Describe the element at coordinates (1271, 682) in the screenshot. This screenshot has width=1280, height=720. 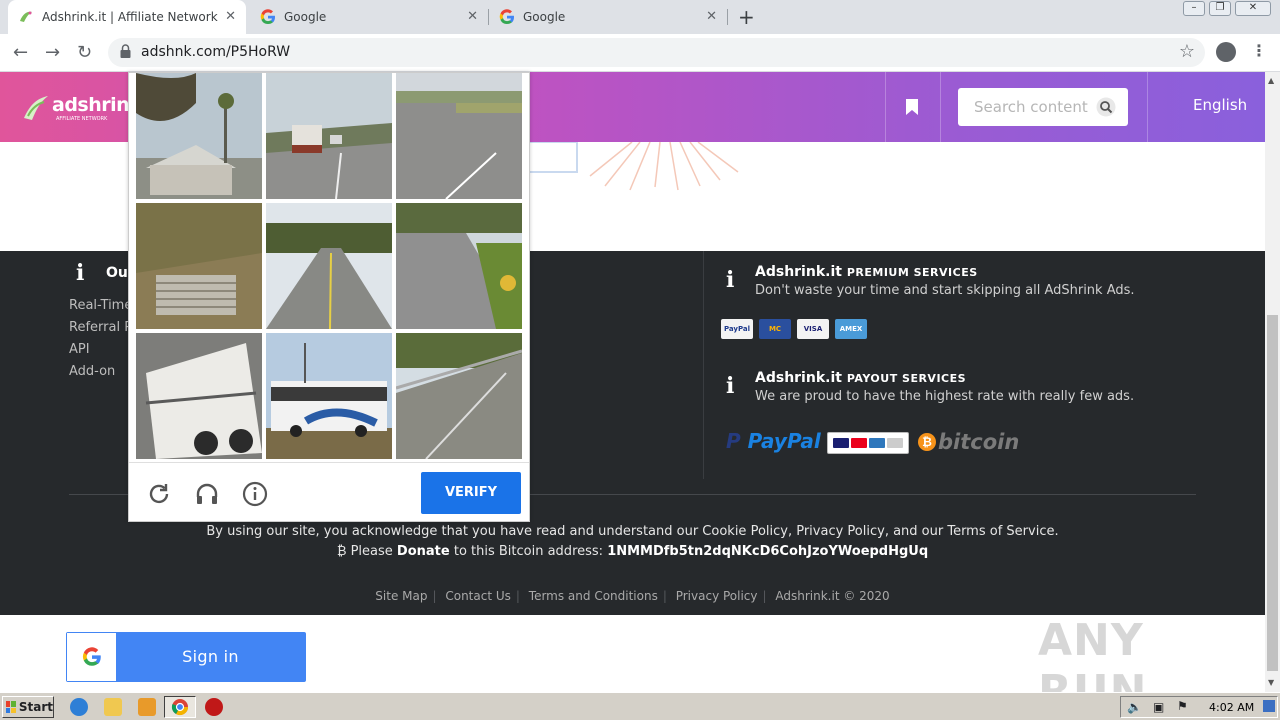
I see `scroll-down-arrow-icon: ▼` at that location.